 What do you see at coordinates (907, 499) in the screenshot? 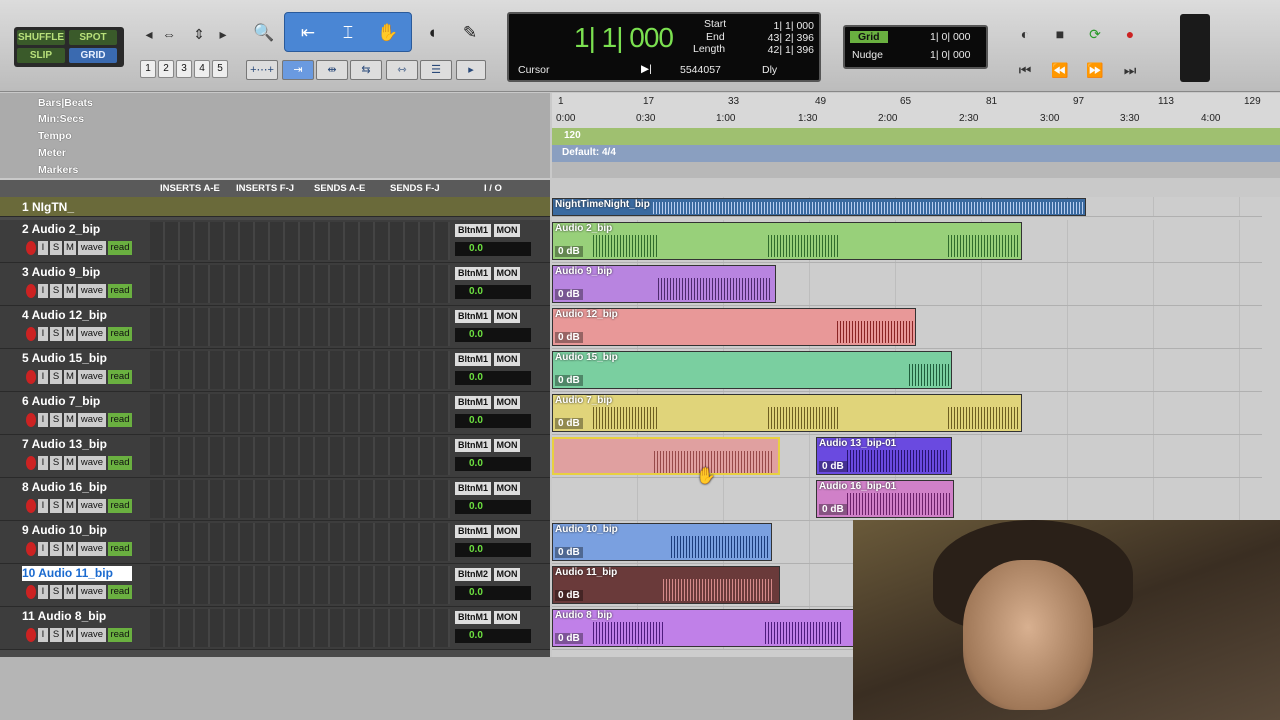
I see `track-lane: Audio 16_bip-01 0 dB` at bounding box center [907, 499].